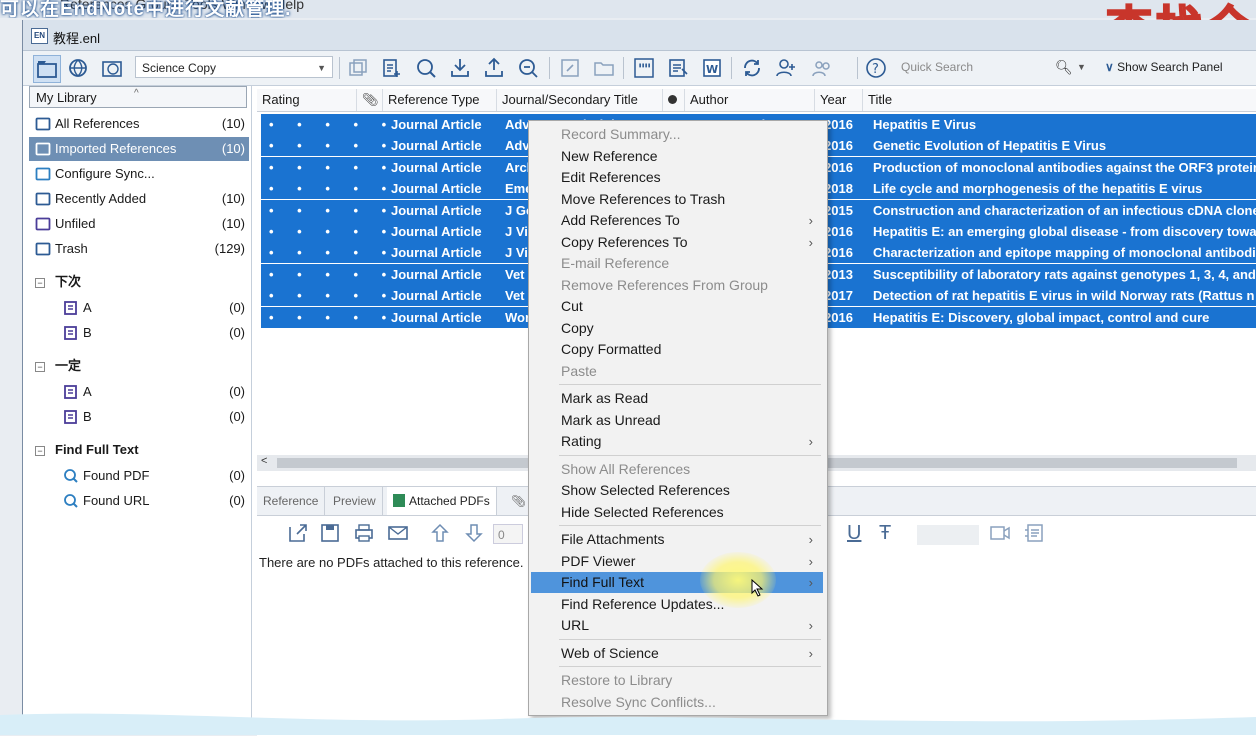  What do you see at coordinates (678, 68) in the screenshot?
I see `format-bibliography-icon` at bounding box center [678, 68].